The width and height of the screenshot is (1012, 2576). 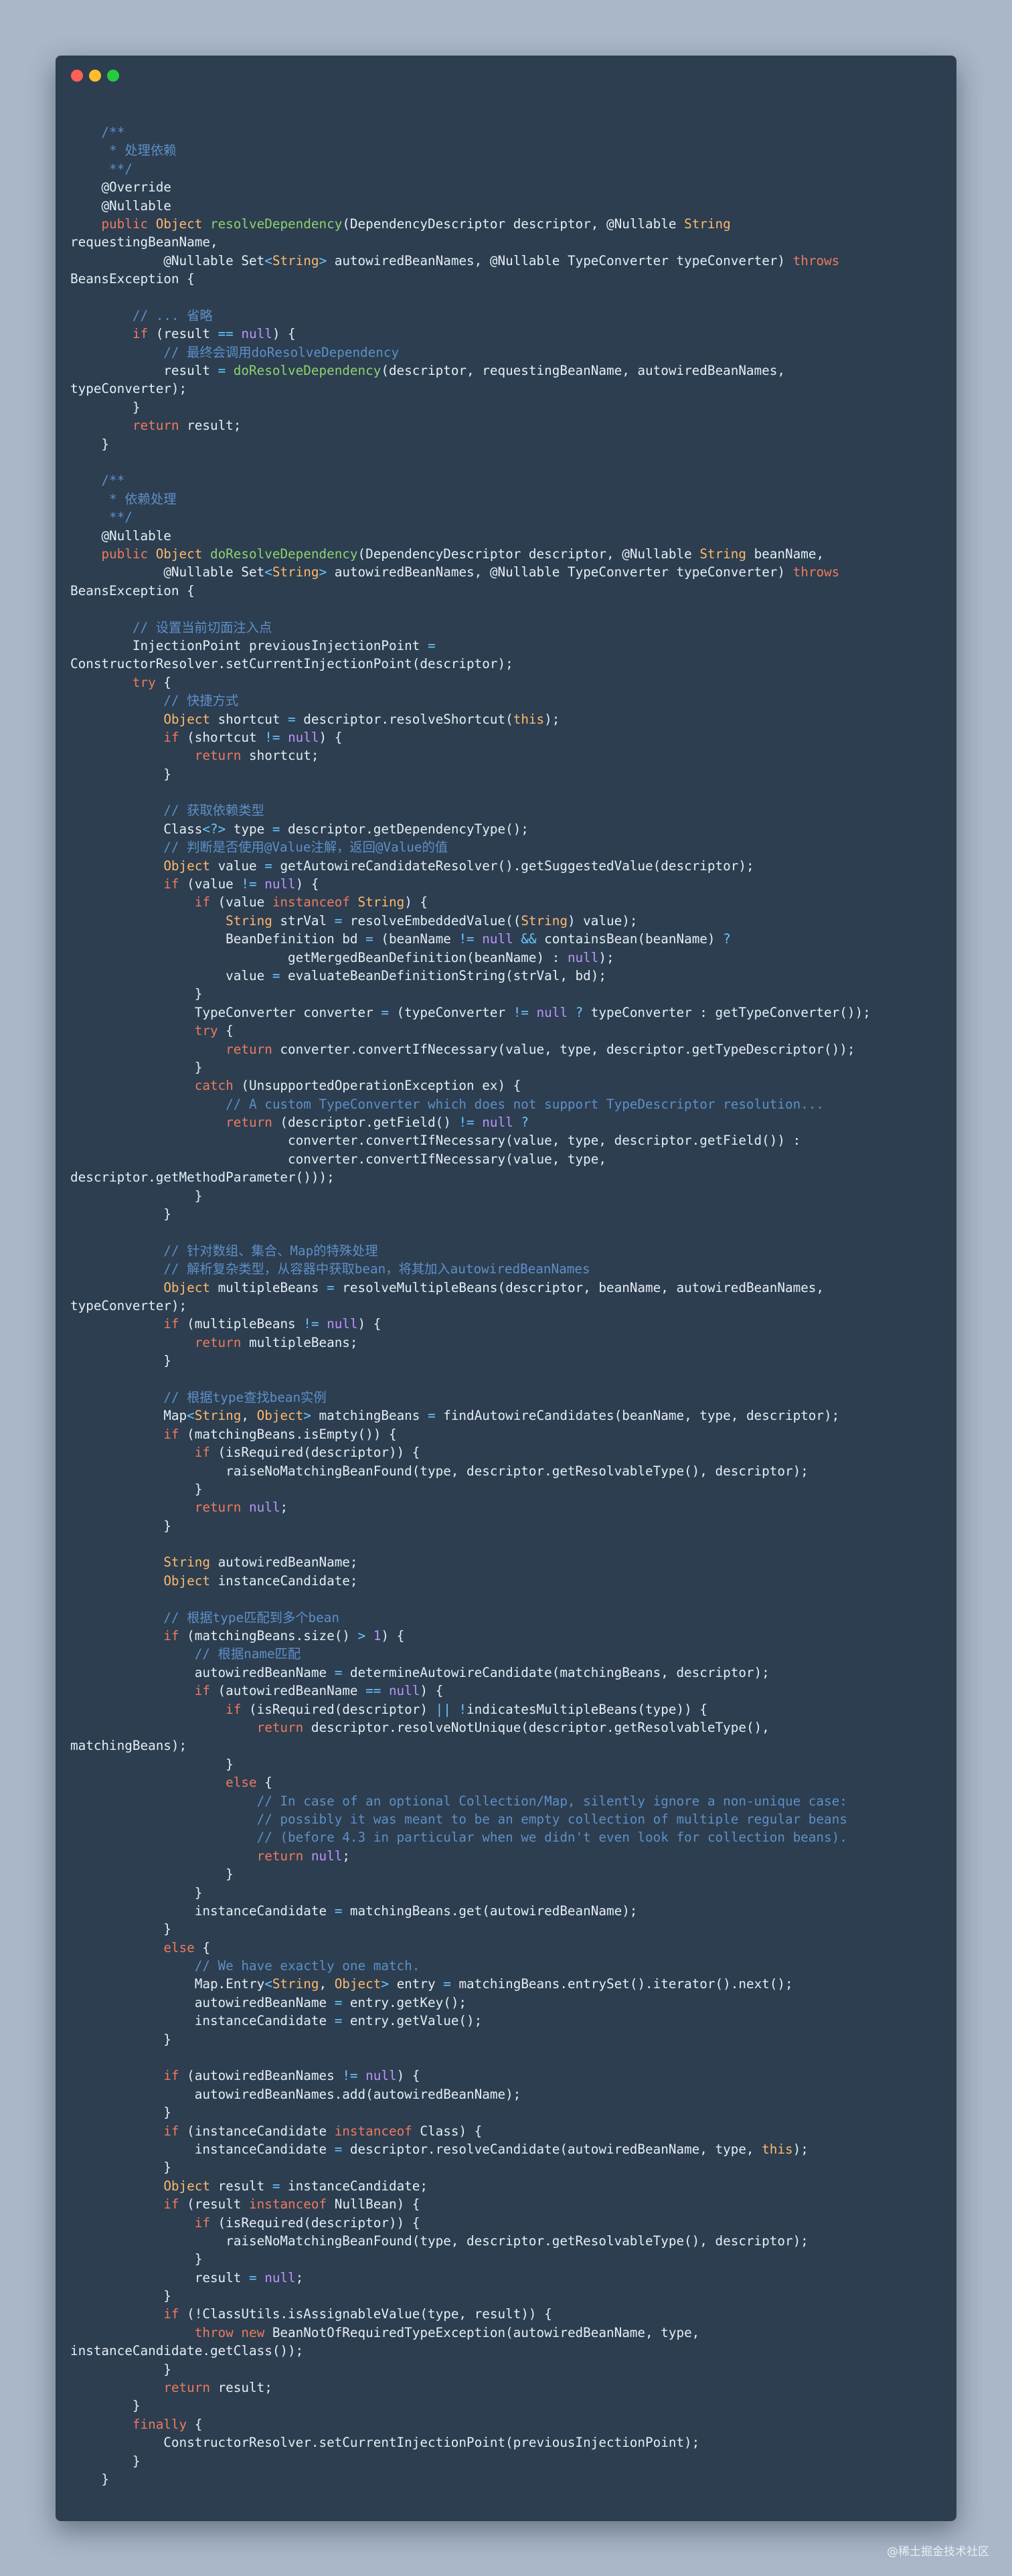 I want to click on code-line: return (descriptor.getField() != null ?, so click(x=377, y=1123).